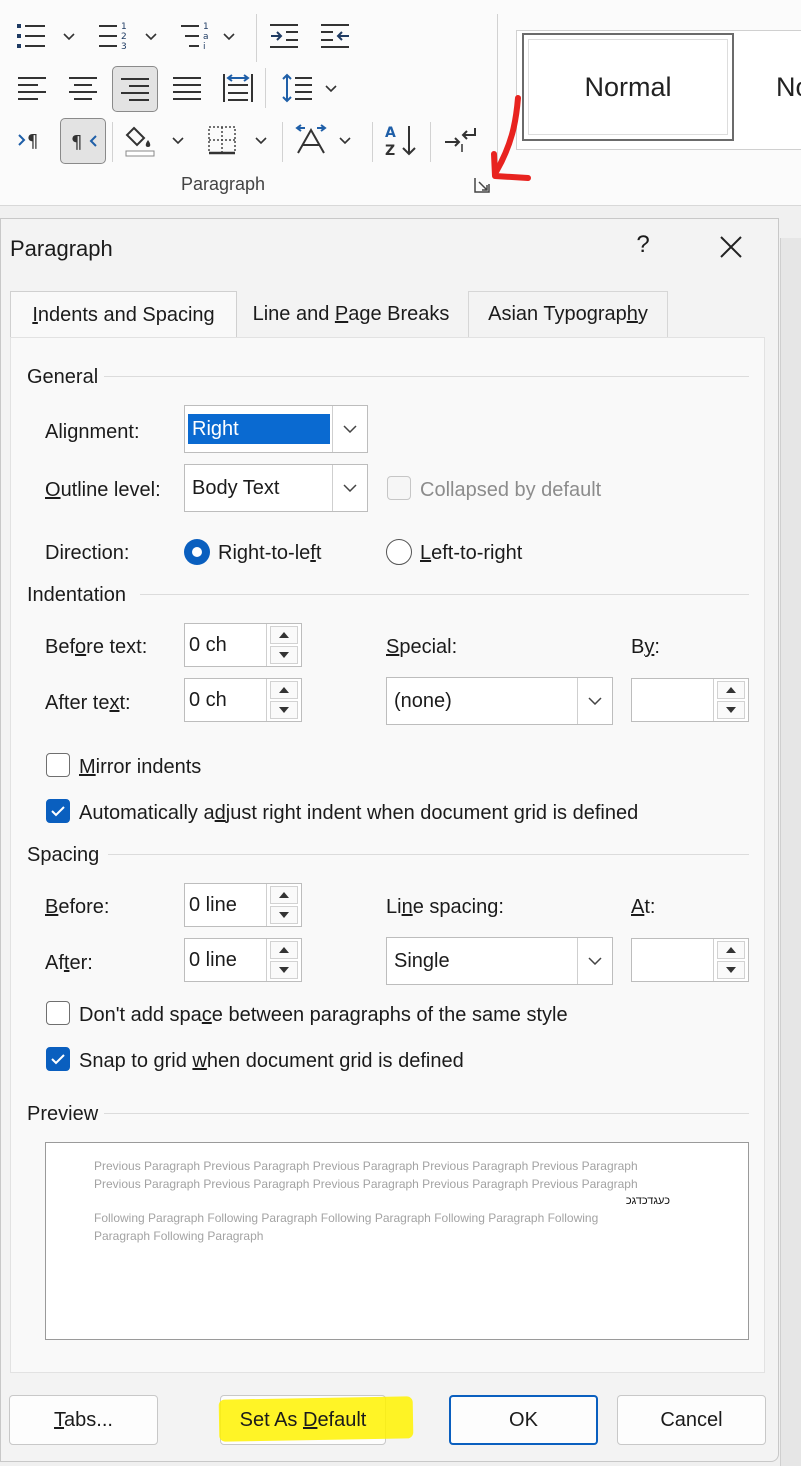  What do you see at coordinates (401, 140) in the screenshot?
I see `sort-button: AZ` at bounding box center [401, 140].